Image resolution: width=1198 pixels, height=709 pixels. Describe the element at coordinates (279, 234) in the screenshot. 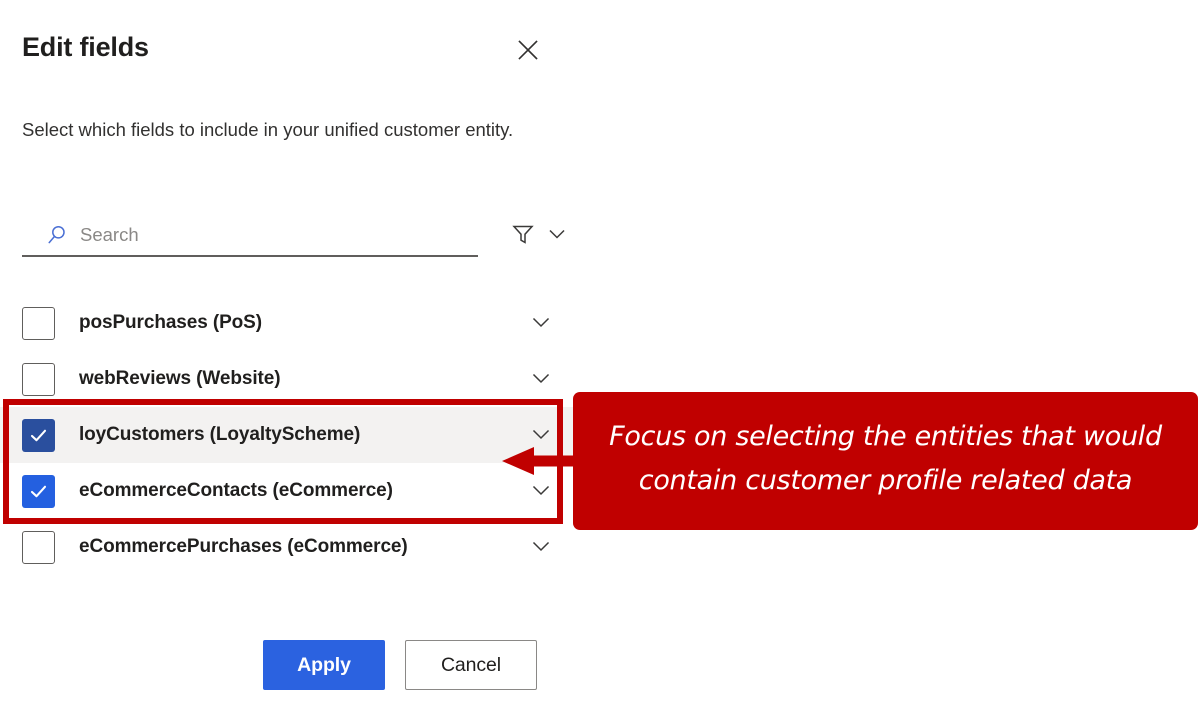

I see `search-input` at that location.